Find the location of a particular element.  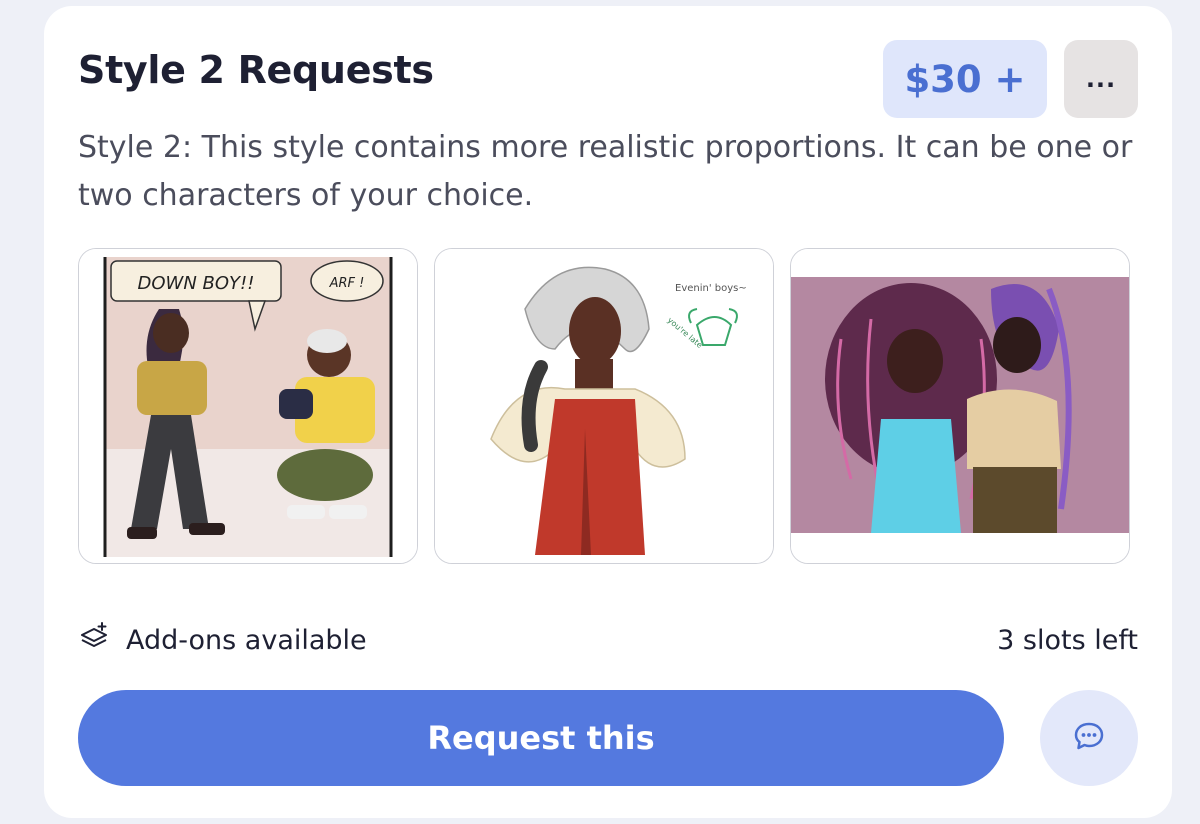

request-button: Request this is located at coordinates (541, 738).